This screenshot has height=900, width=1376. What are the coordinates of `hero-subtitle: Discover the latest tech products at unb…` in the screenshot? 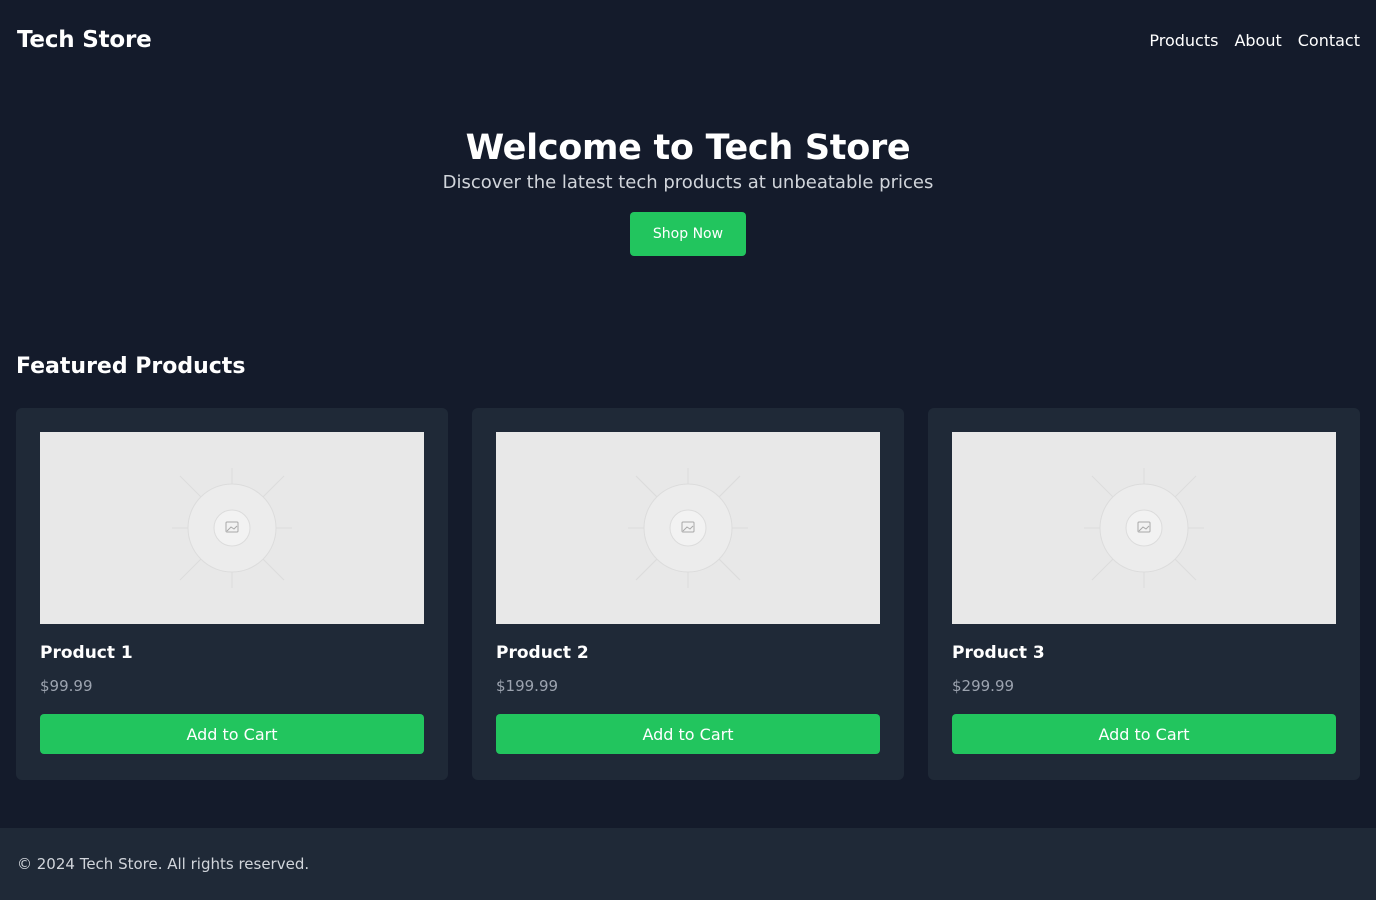 It's located at (688, 182).